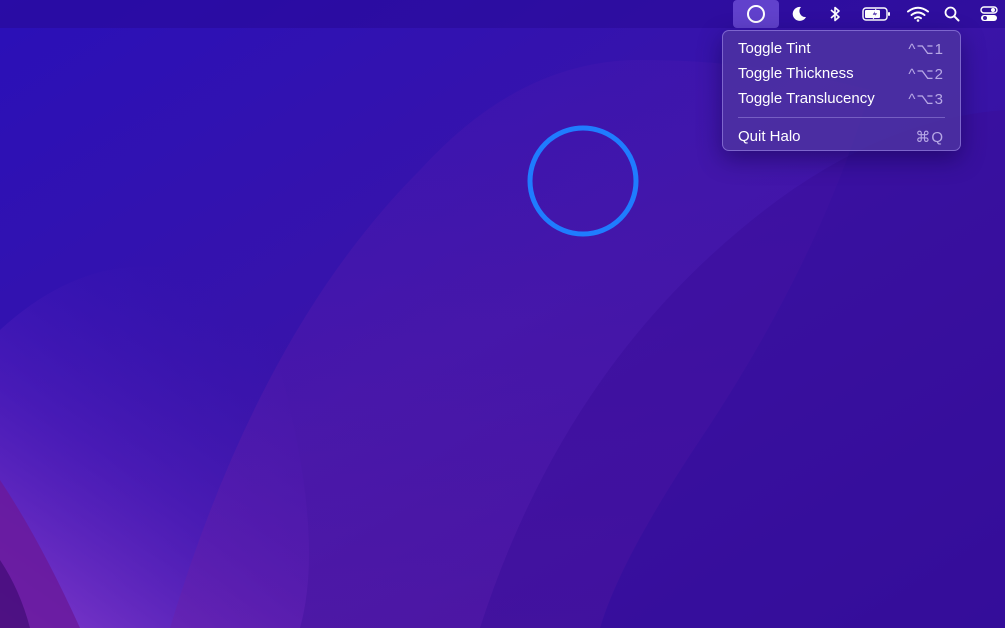  I want to click on control-center-button, so click(989, 14).